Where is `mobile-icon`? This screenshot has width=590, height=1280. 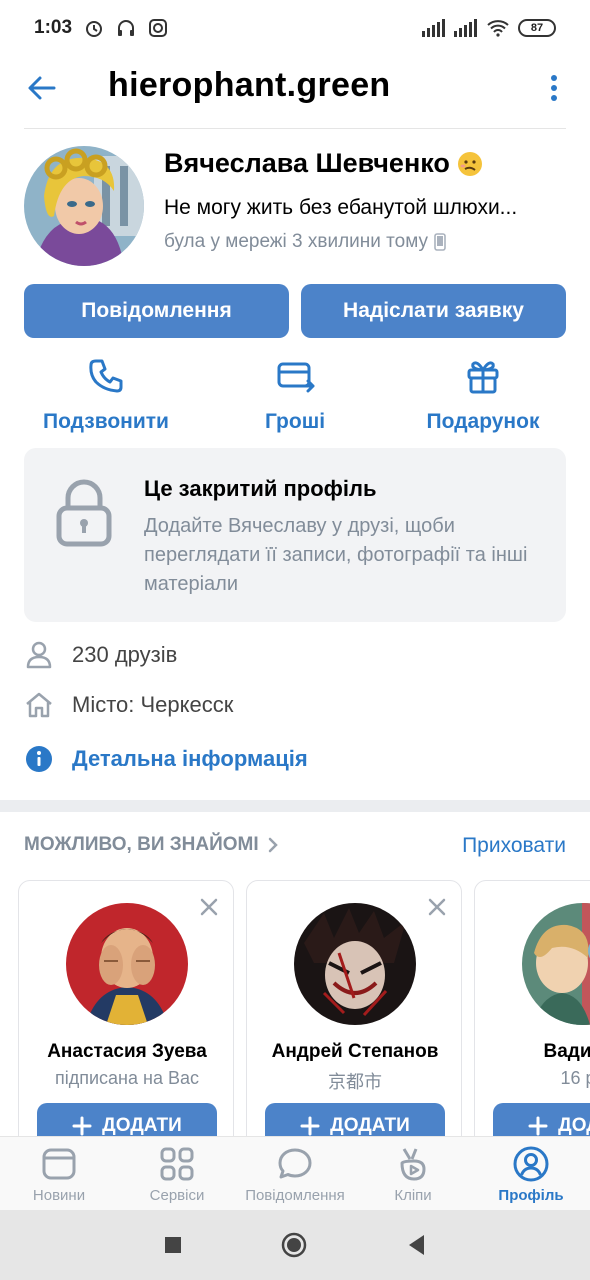
mobile-icon is located at coordinates (440, 242).